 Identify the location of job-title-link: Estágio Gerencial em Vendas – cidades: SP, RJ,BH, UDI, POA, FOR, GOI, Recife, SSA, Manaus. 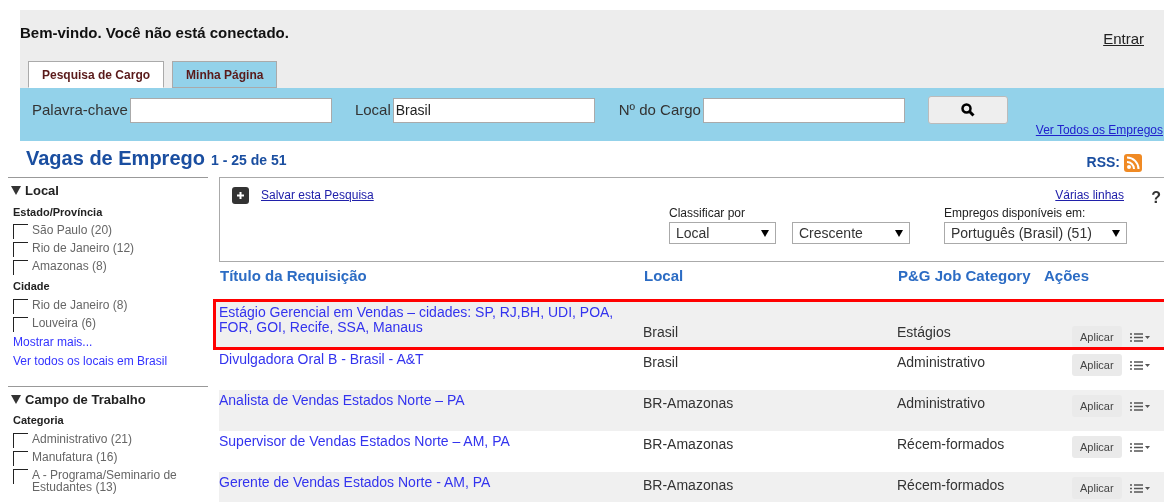
(431, 325).